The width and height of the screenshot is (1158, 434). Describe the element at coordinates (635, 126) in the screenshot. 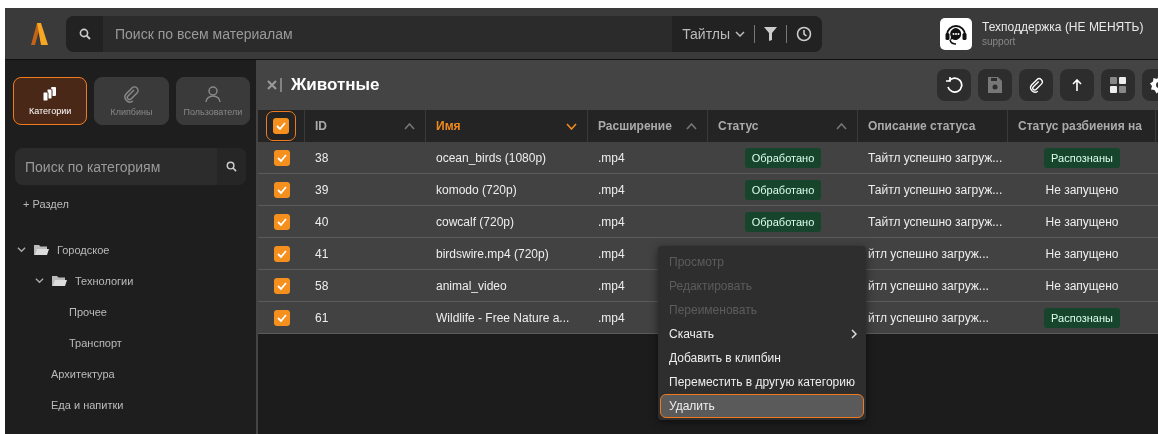

I see `column-header: Расширение` at that location.